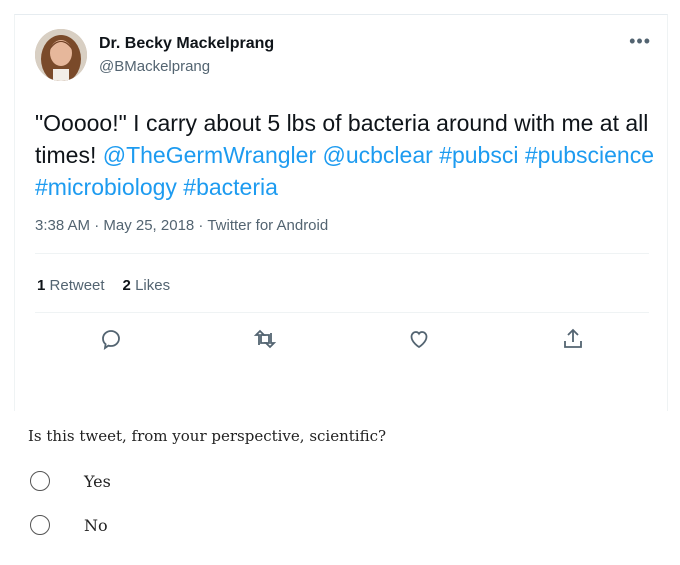 This screenshot has width=680, height=565. I want to click on hashtag-bacteria: #bacteria, so click(230, 187).